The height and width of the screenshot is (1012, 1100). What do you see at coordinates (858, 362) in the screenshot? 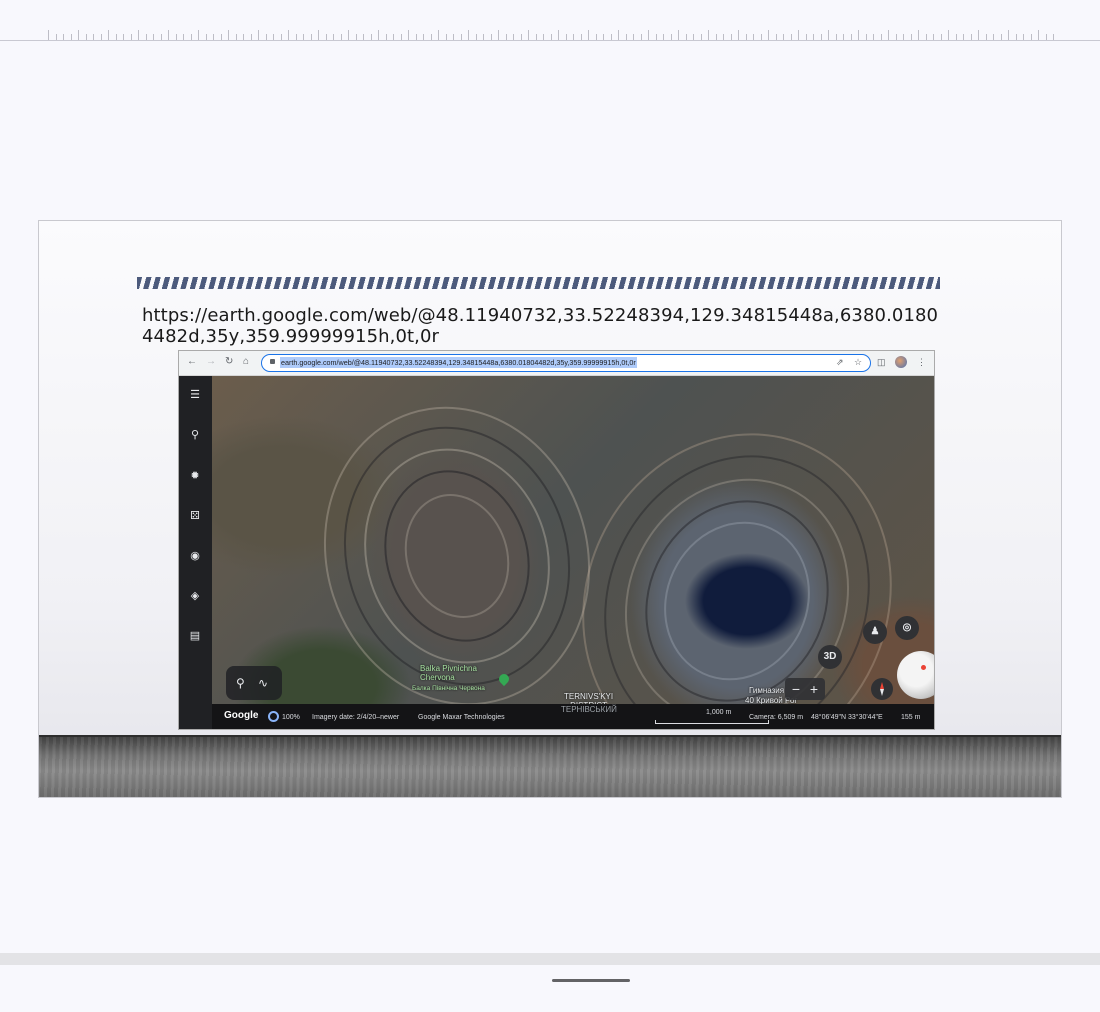
I see `bookmark-star-icon: ☆` at bounding box center [858, 362].